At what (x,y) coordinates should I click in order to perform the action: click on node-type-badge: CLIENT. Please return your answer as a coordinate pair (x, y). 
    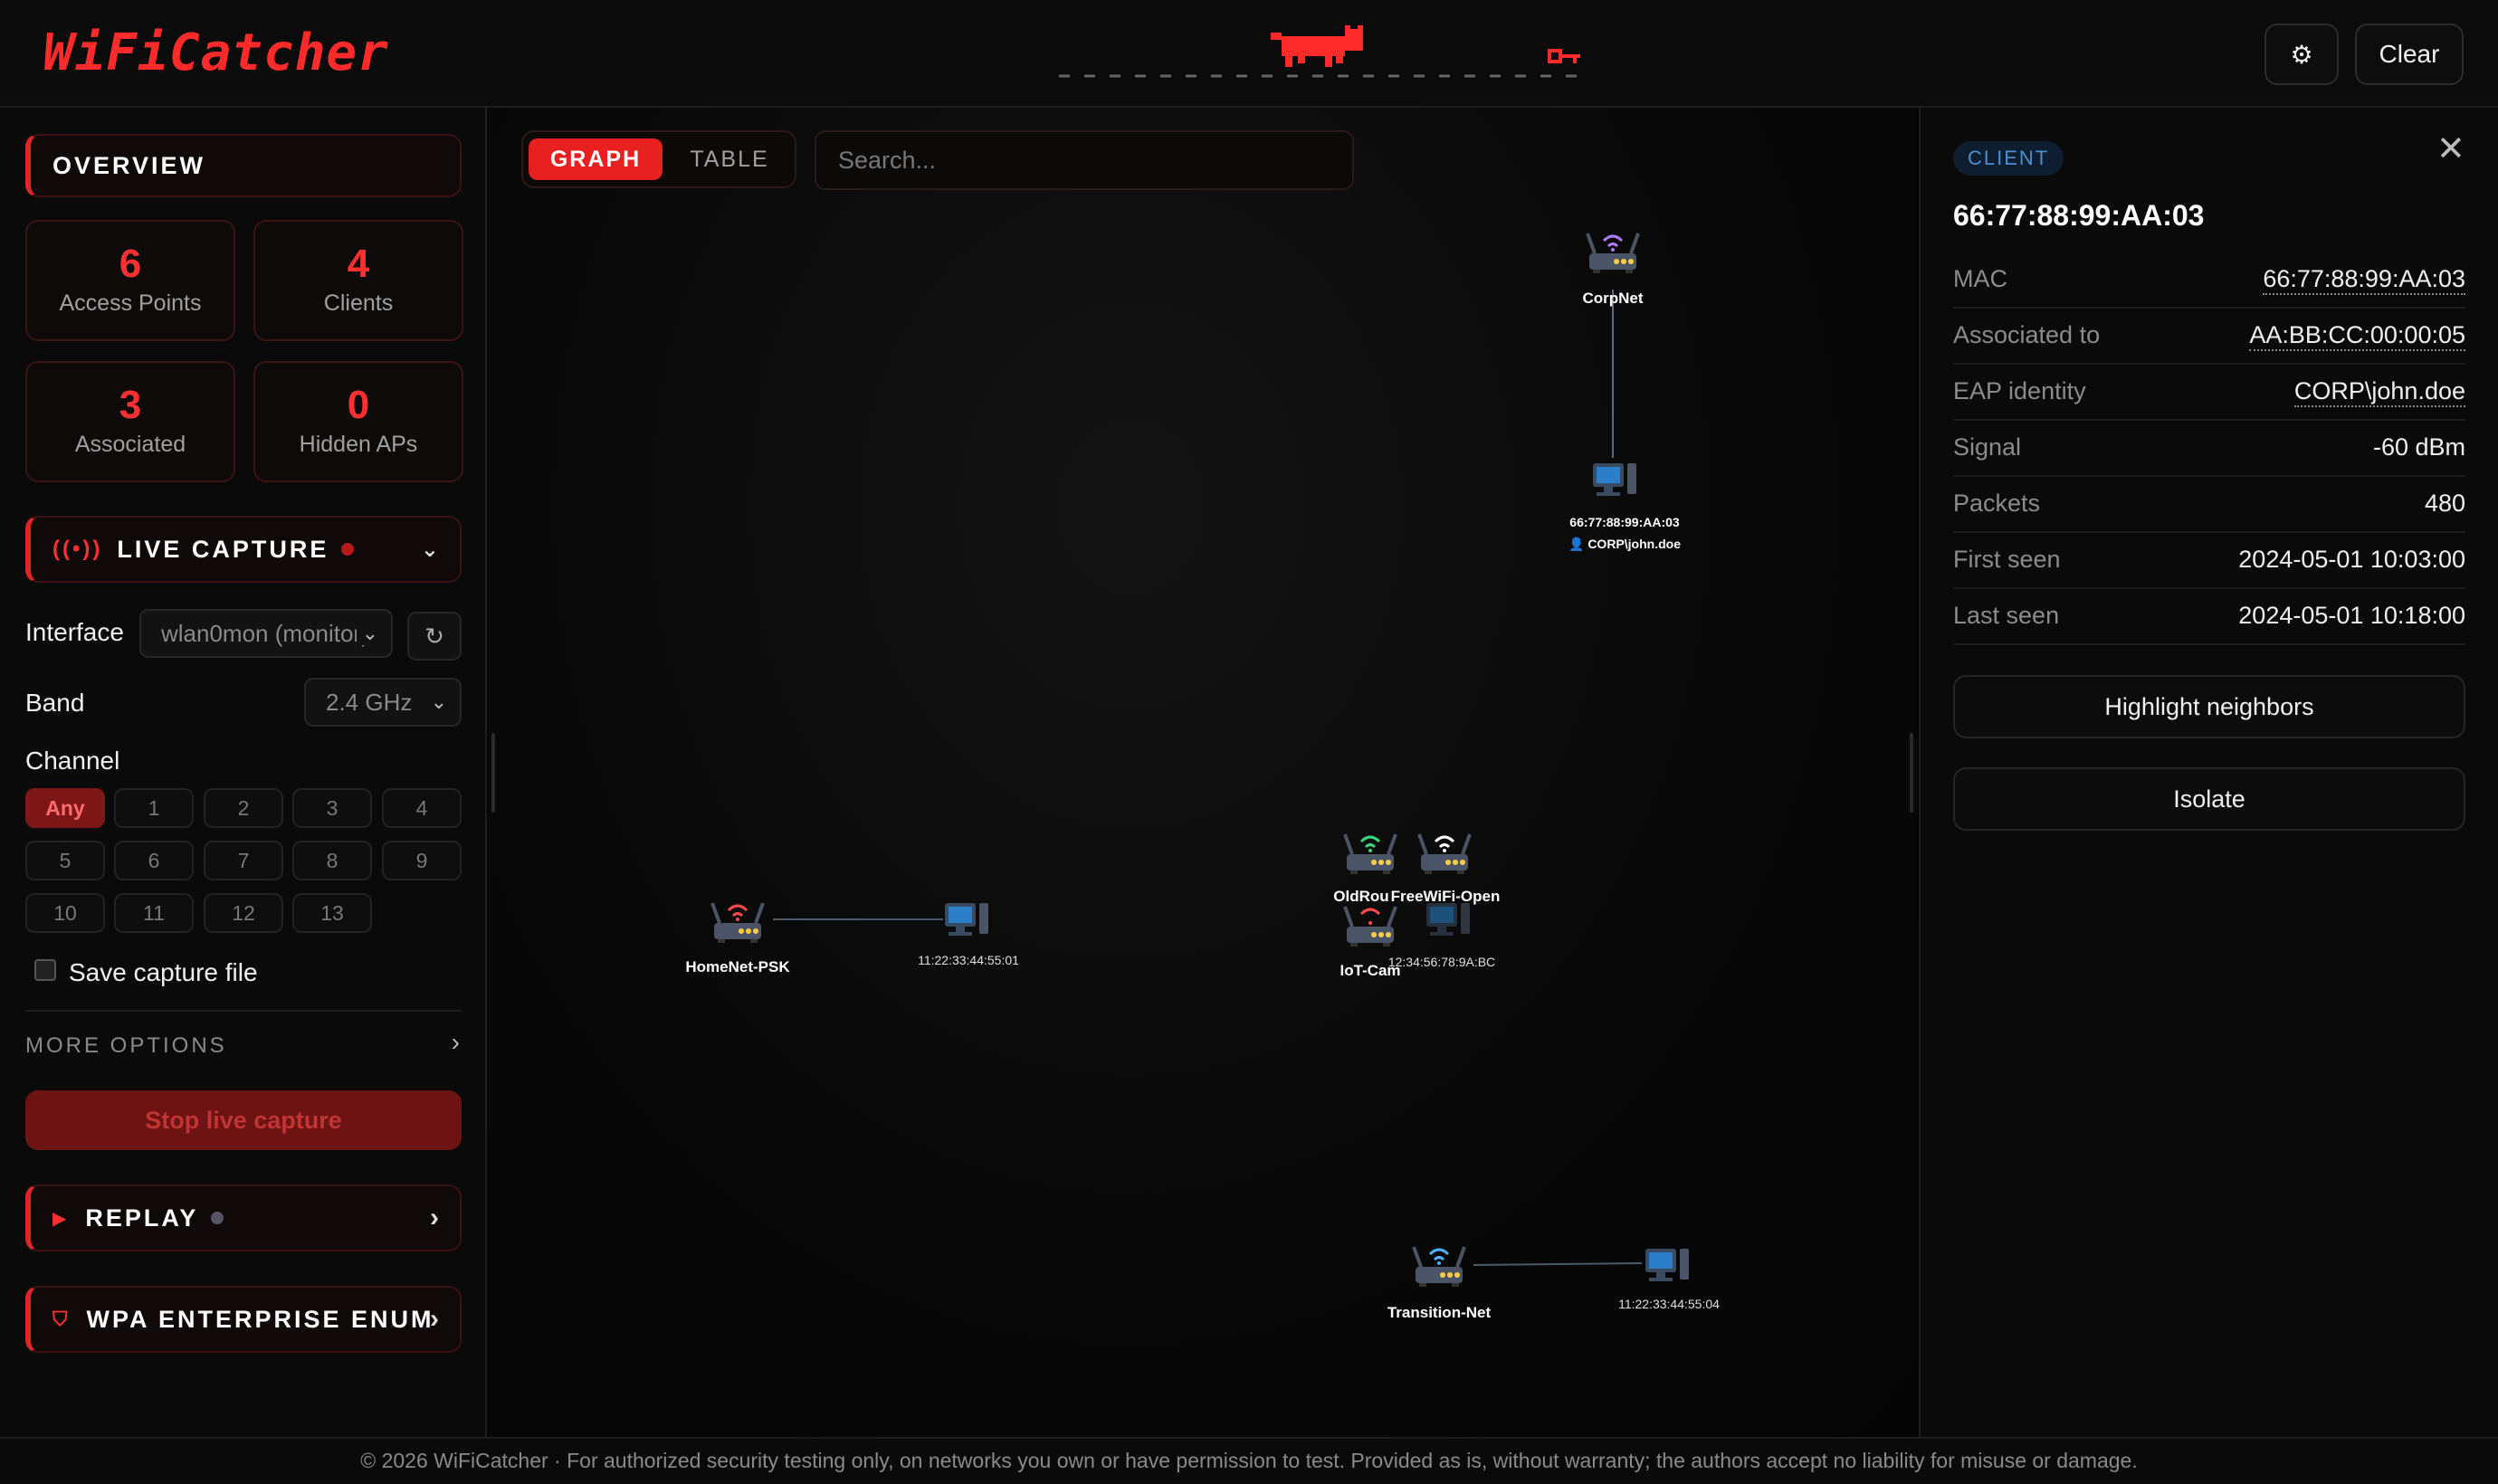
    Looking at the image, I should click on (2008, 158).